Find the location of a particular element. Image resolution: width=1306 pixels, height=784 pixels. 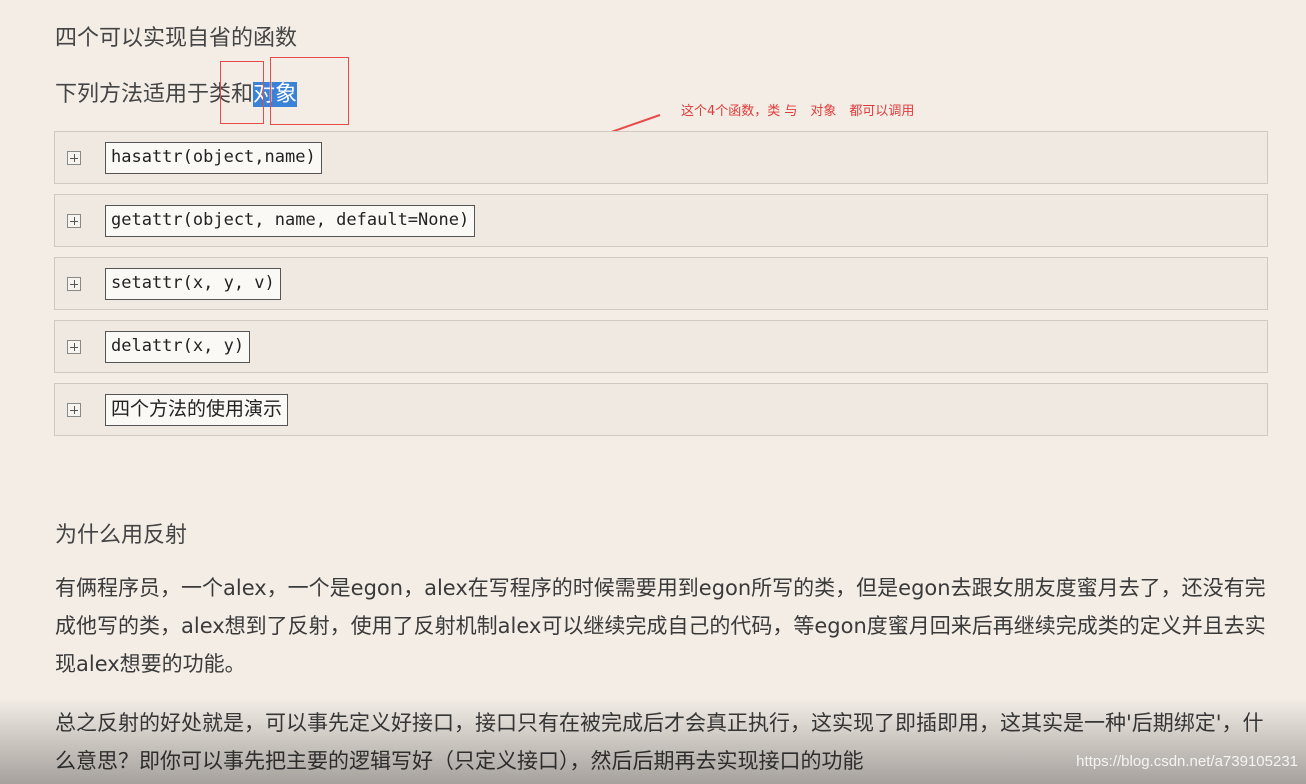

watermark-url: https://blog.csdn.net/a739105231 is located at coordinates (1187, 761).